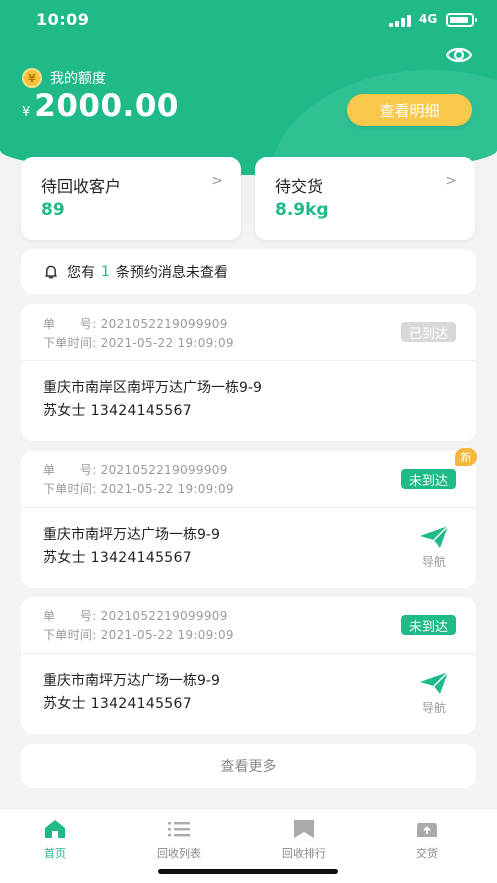 This screenshot has height=883, width=497. Describe the element at coordinates (81, 186) in the screenshot. I see `stat-title: 待回收客户` at that location.